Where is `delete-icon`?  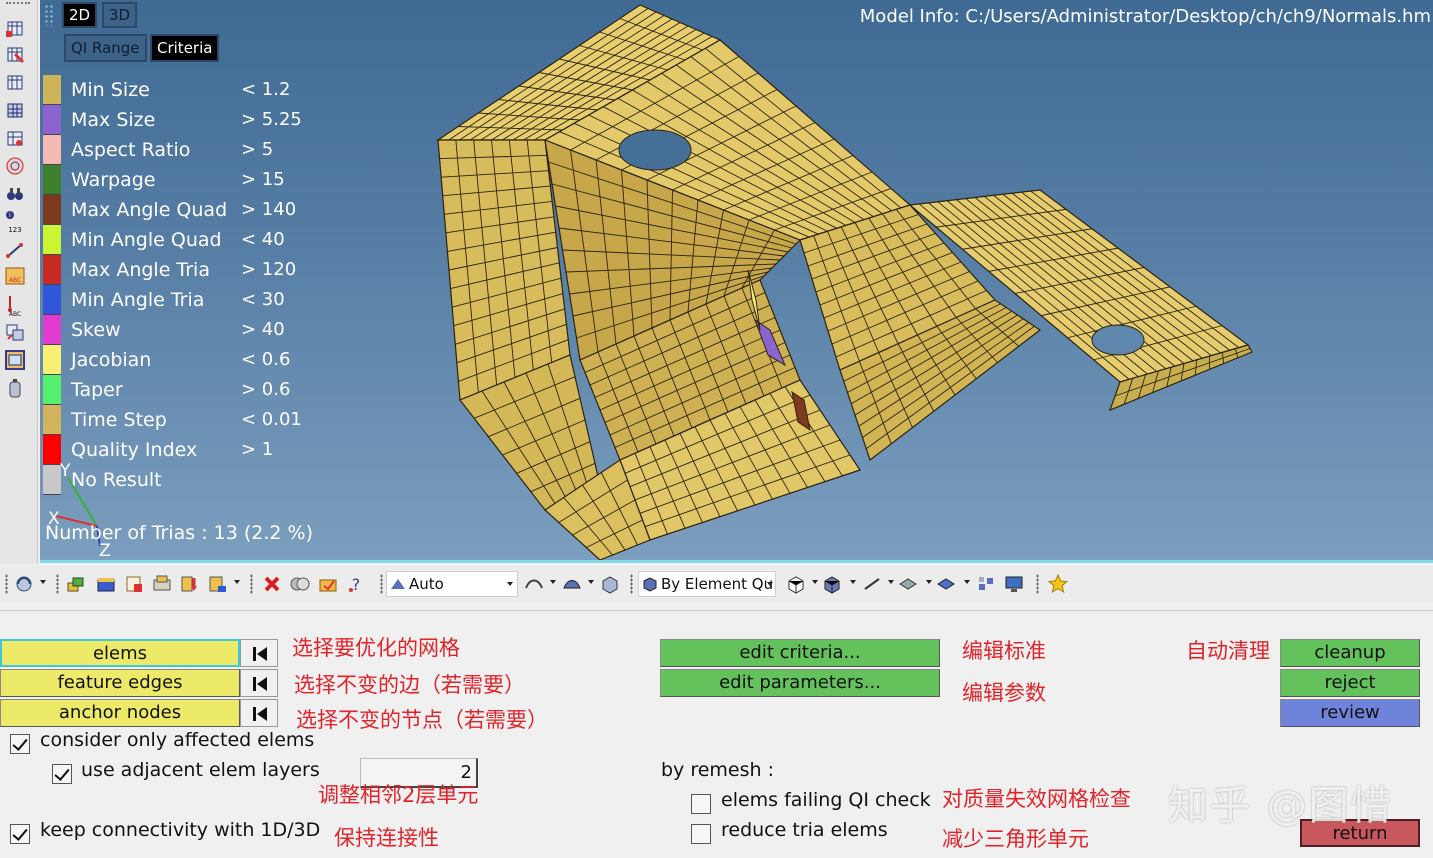
delete-icon is located at coordinates (272, 584).